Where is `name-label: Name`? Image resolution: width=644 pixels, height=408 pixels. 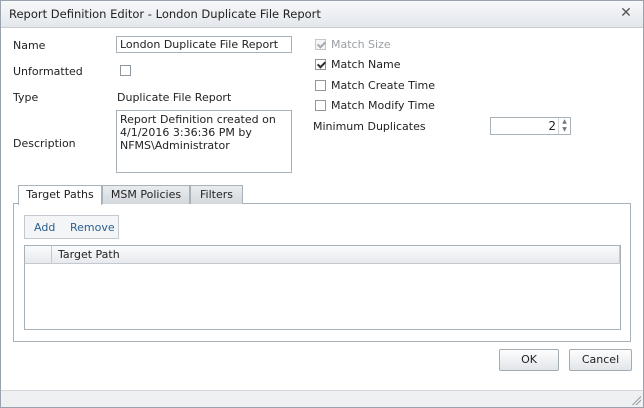 name-label: Name is located at coordinates (29, 45).